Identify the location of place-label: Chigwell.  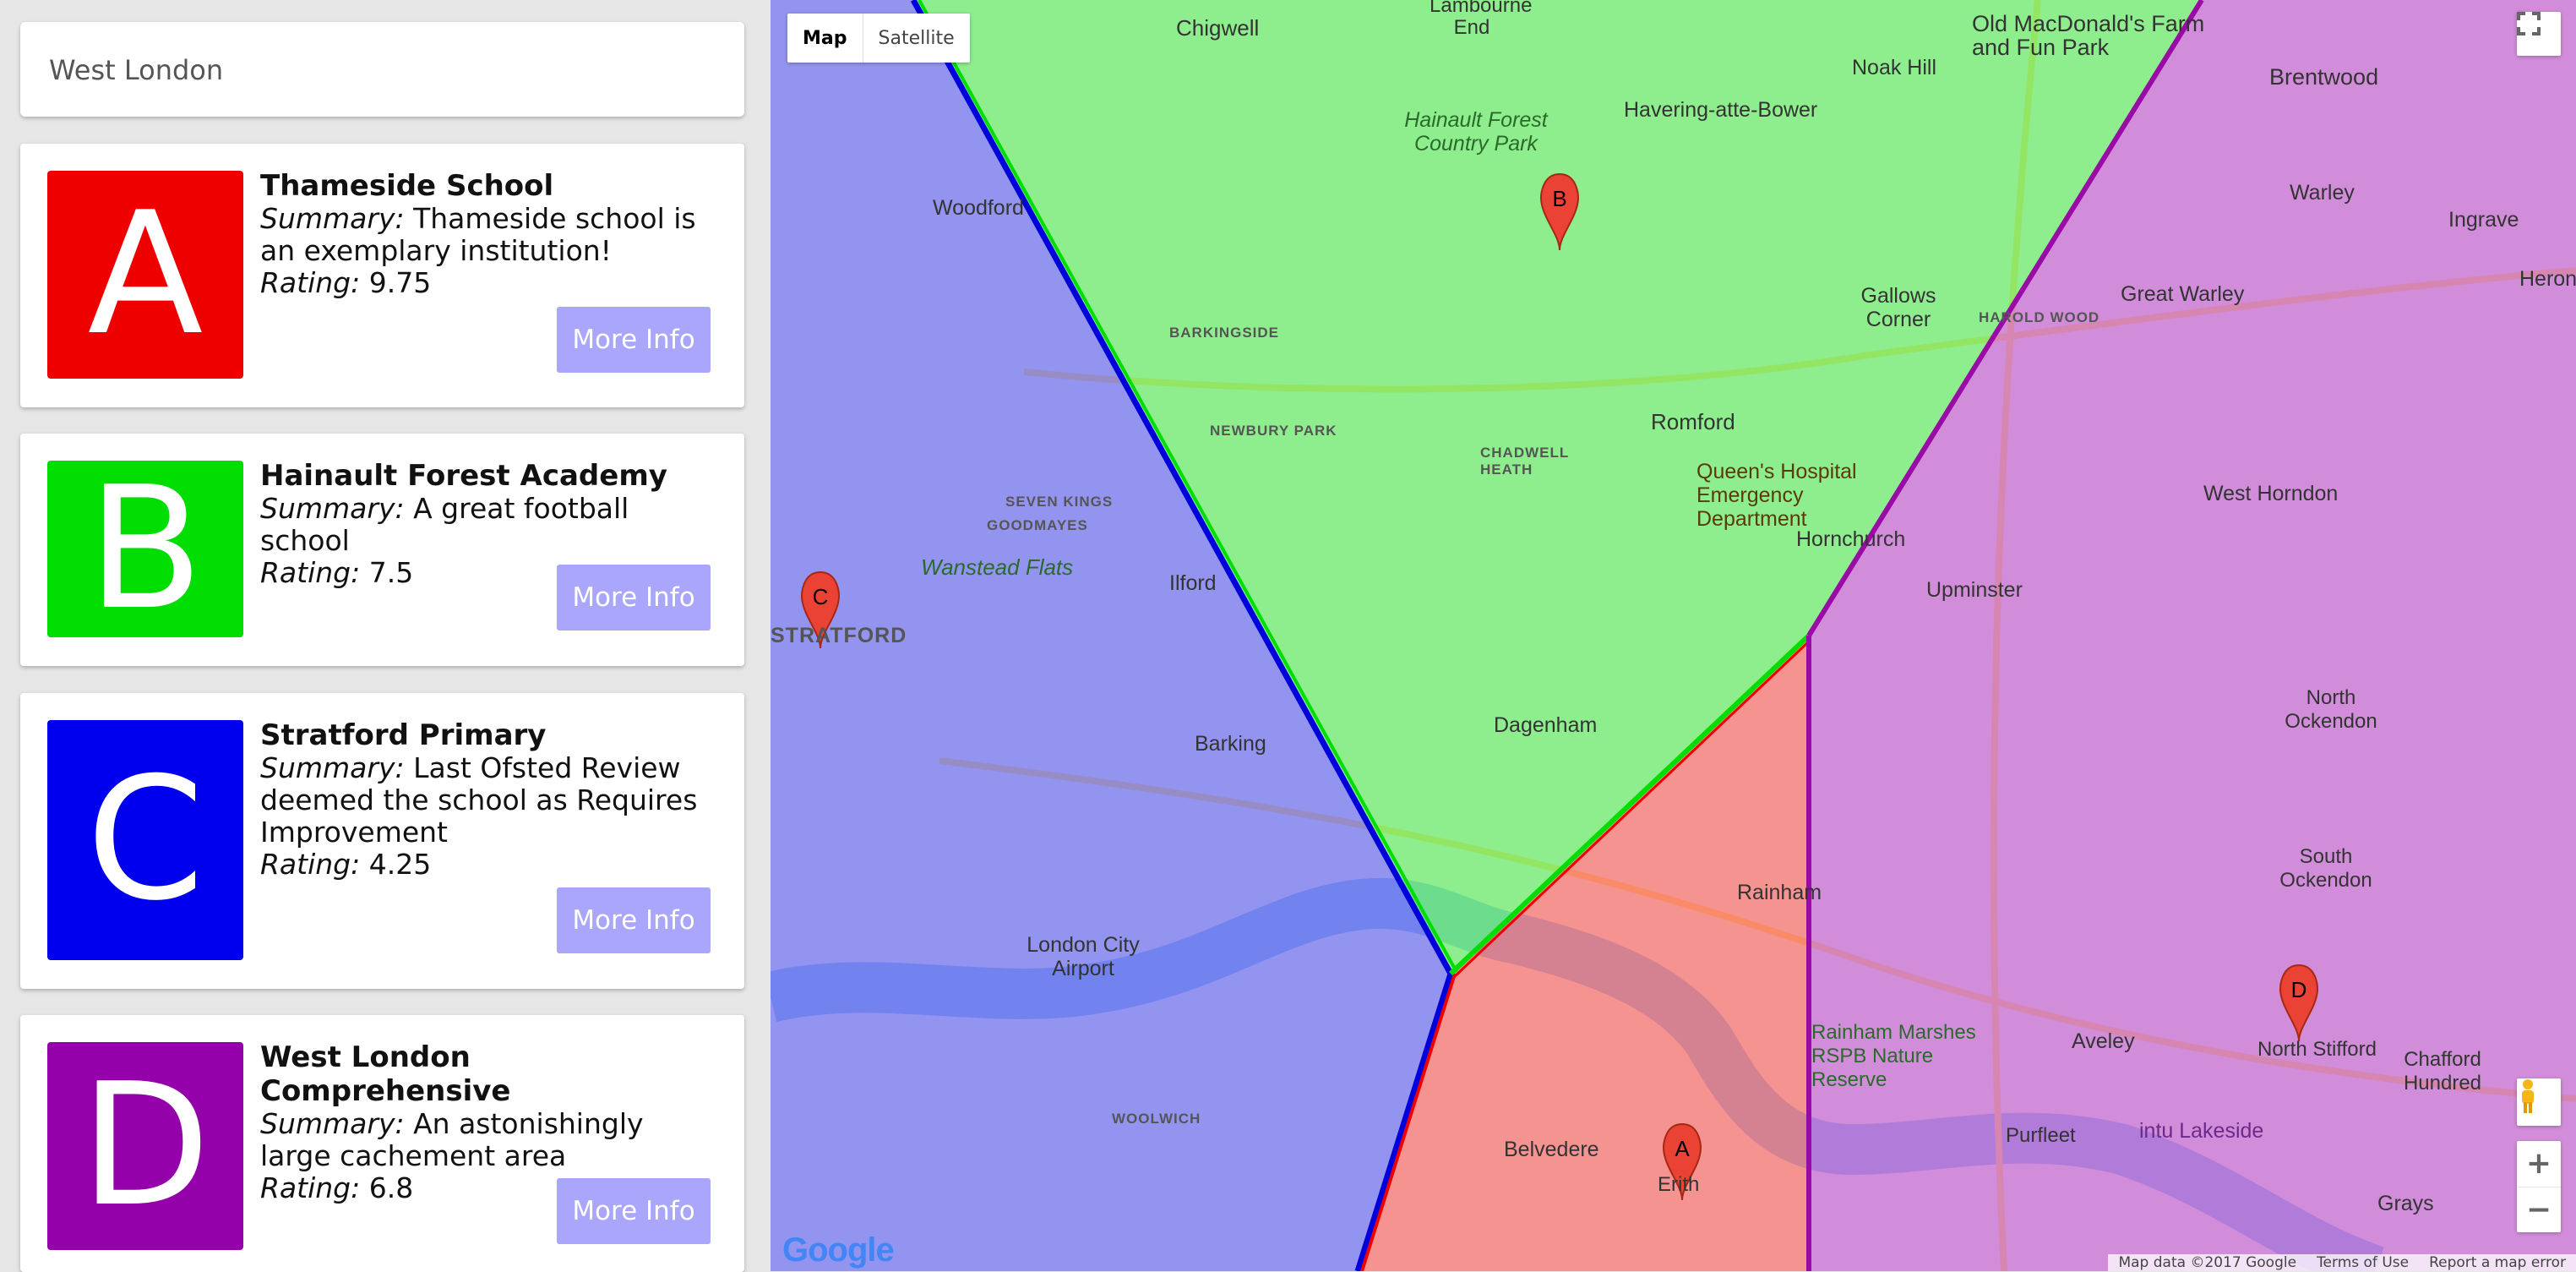
(1218, 28).